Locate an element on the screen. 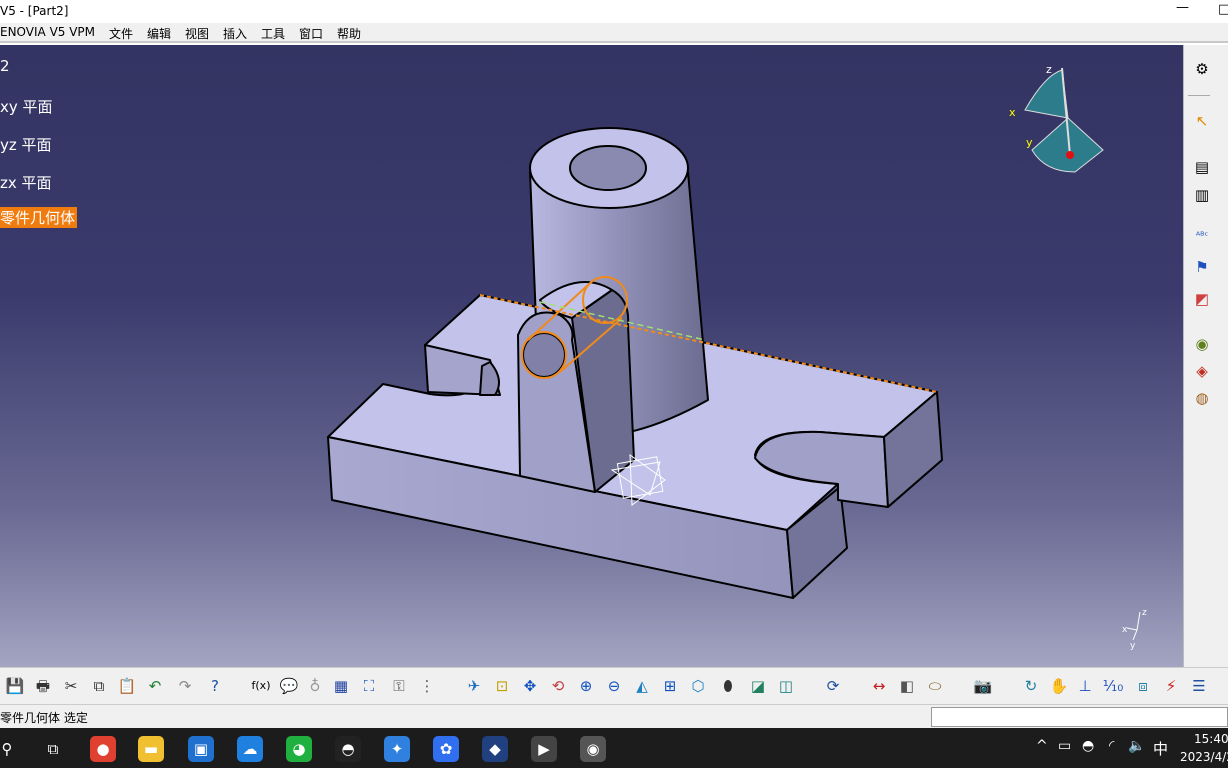  catia-icon: ◆ is located at coordinates (495, 749).